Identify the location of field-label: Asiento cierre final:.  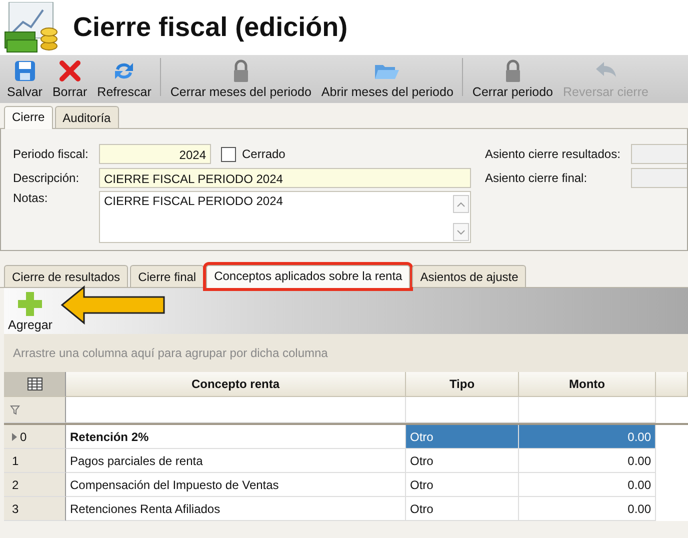
(536, 178).